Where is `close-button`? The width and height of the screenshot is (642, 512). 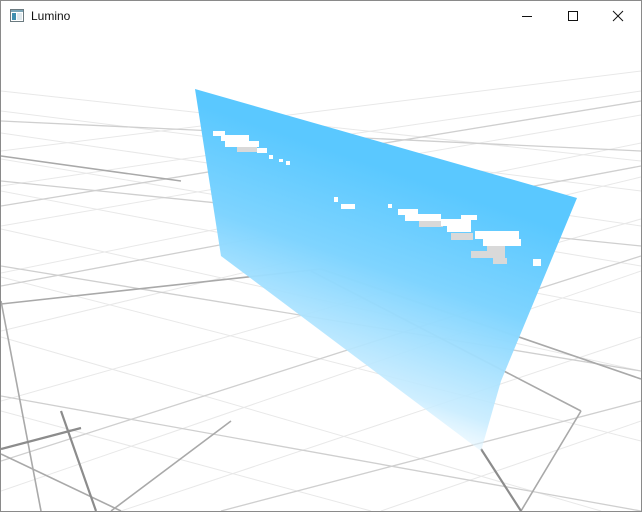 close-button is located at coordinates (618, 16).